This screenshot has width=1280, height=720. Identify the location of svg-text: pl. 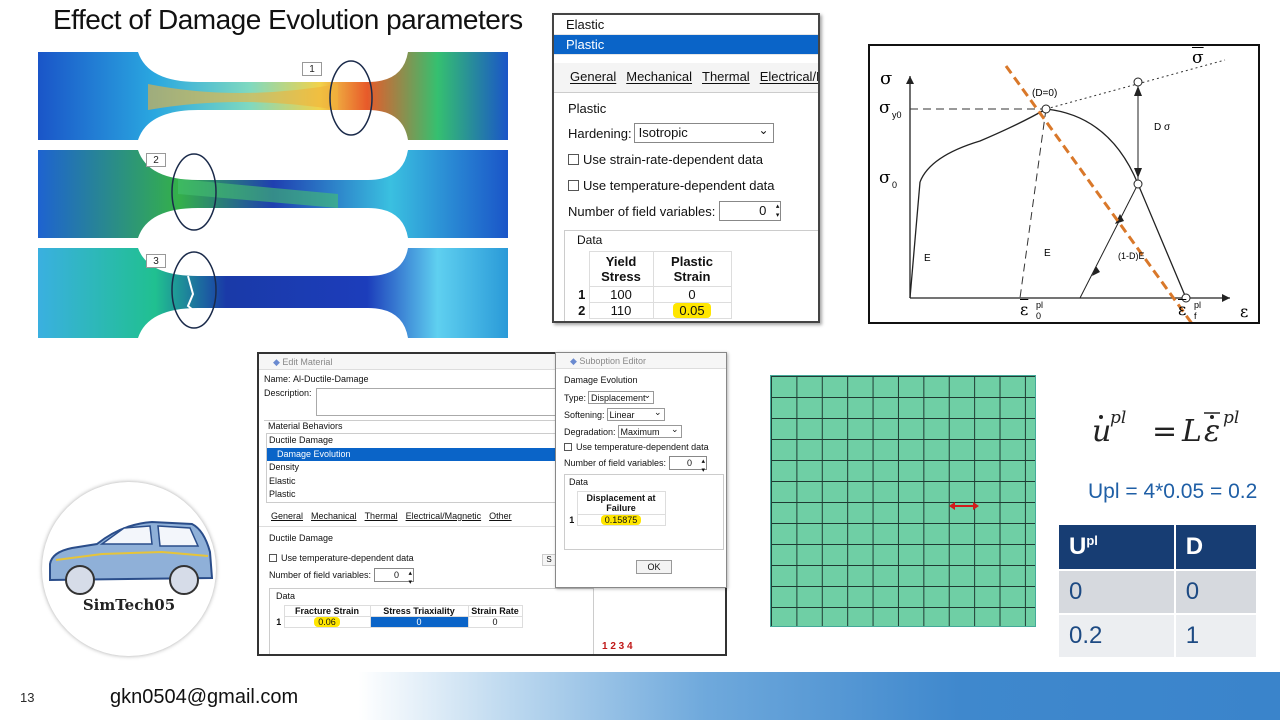
(1231, 418).